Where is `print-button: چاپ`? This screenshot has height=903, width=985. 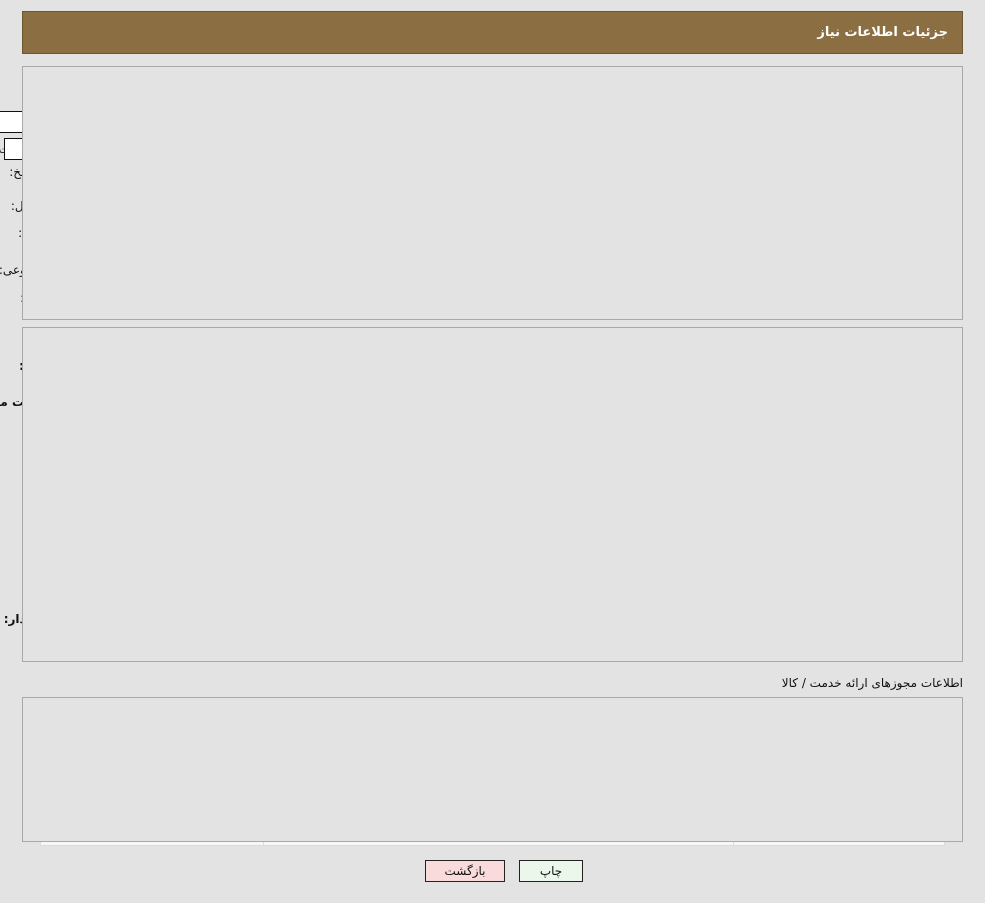 print-button: چاپ is located at coordinates (551, 871).